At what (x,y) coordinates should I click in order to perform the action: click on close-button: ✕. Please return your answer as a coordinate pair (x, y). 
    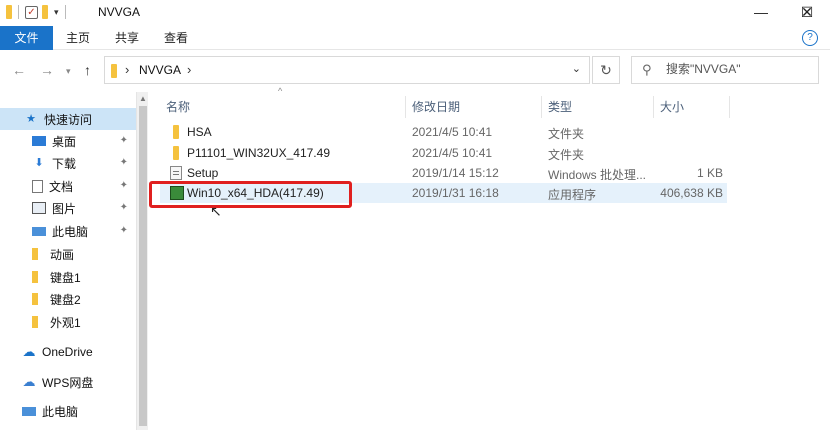
    Looking at the image, I should click on (807, 13).